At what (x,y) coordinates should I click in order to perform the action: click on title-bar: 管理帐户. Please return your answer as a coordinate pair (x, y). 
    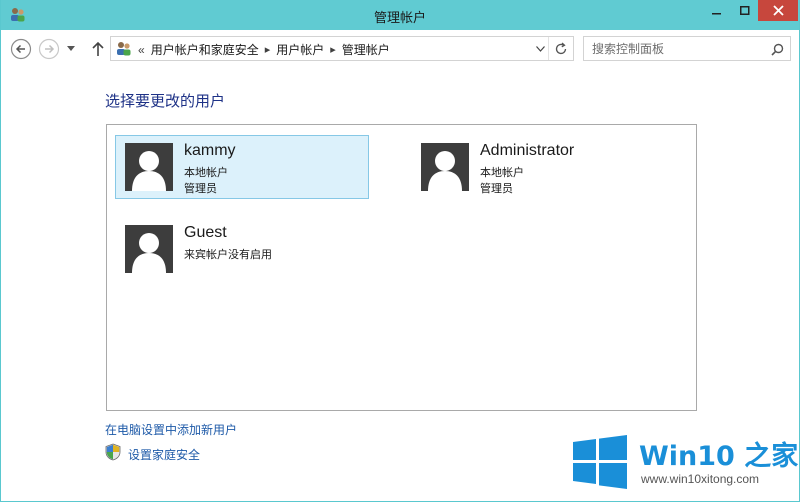
    Looking at the image, I should click on (400, 15).